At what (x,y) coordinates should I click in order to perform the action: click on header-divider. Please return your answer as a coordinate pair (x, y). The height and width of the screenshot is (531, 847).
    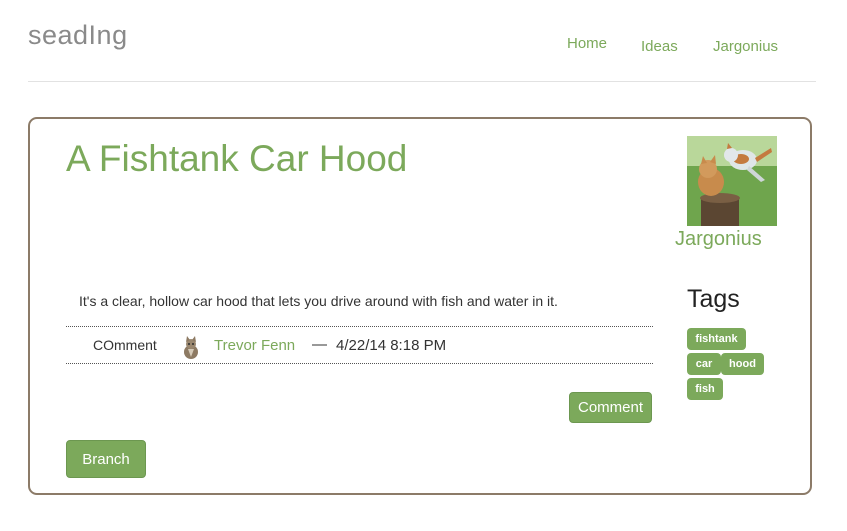
    Looking at the image, I should click on (422, 81).